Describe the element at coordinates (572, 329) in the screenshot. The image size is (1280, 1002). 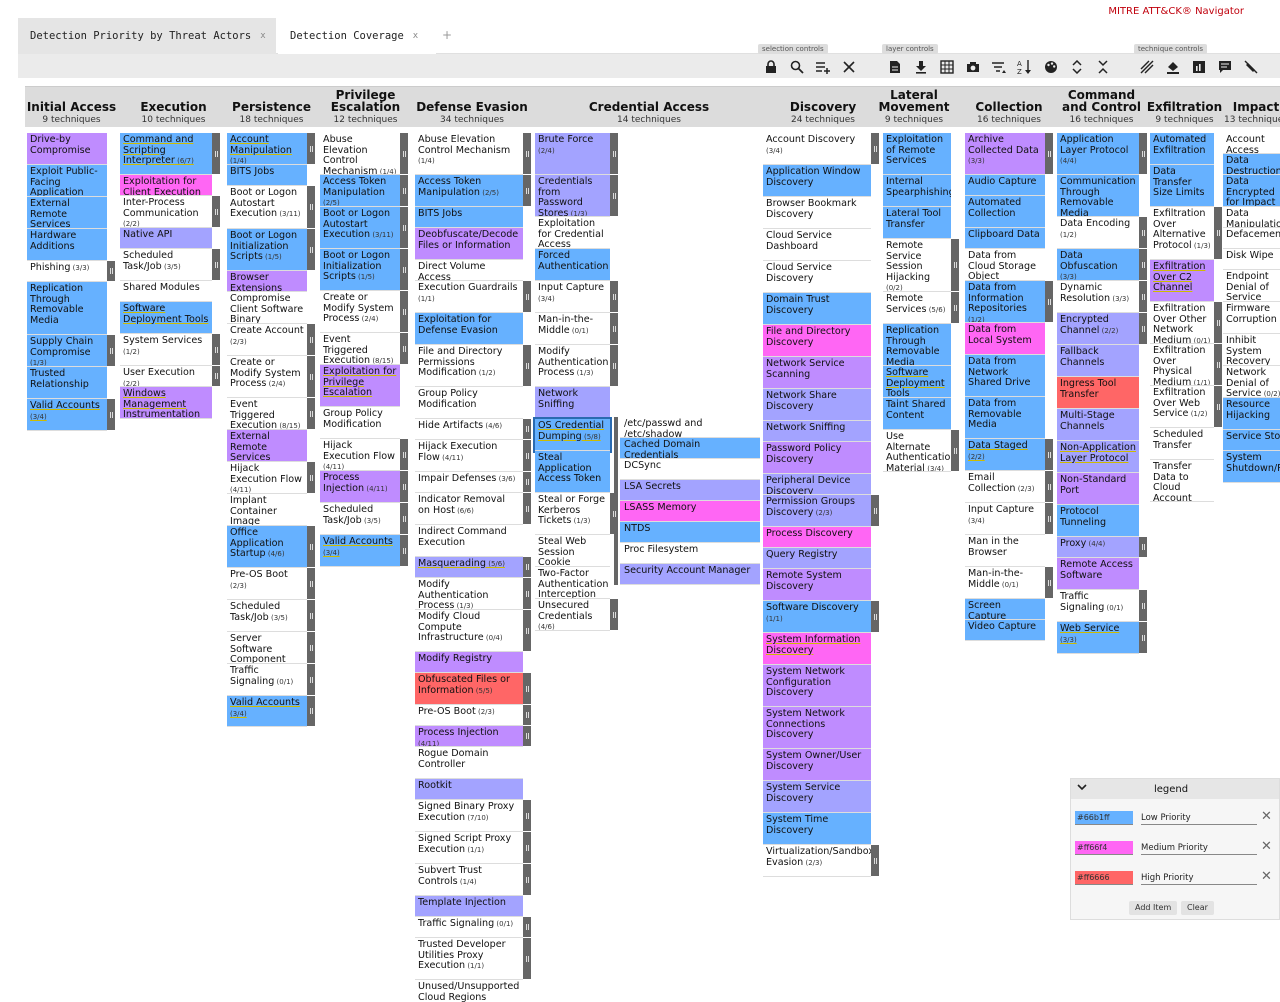
I see `technique-cell: Man-in-the-Middle (0/1)` at that location.